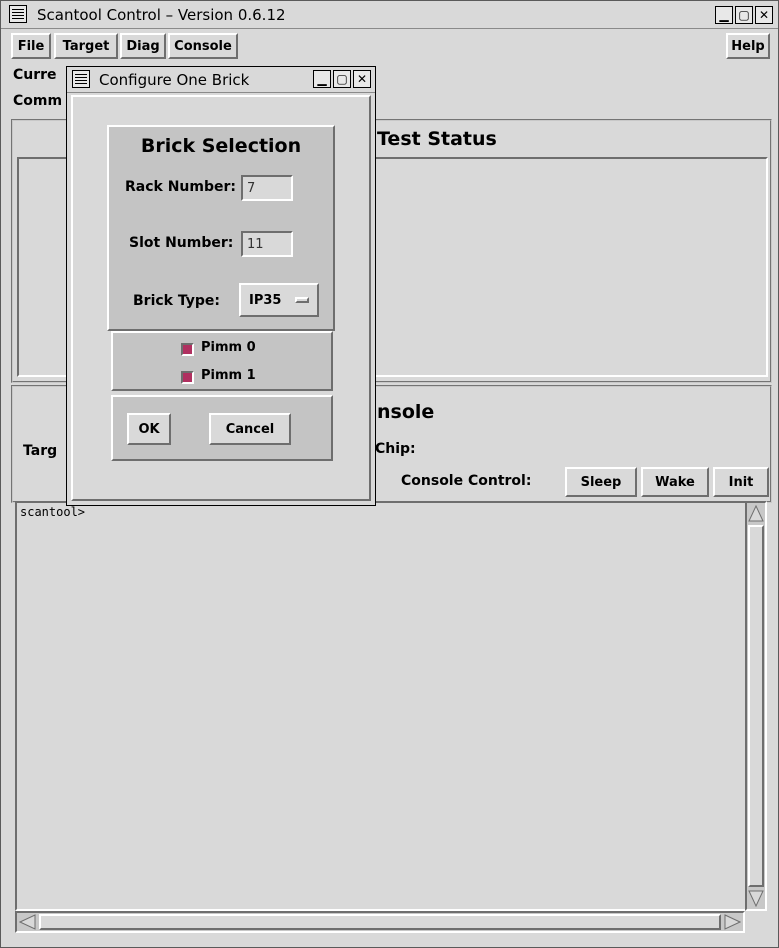  Describe the element at coordinates (764, 15) in the screenshot. I see `close-icon: ✕` at that location.